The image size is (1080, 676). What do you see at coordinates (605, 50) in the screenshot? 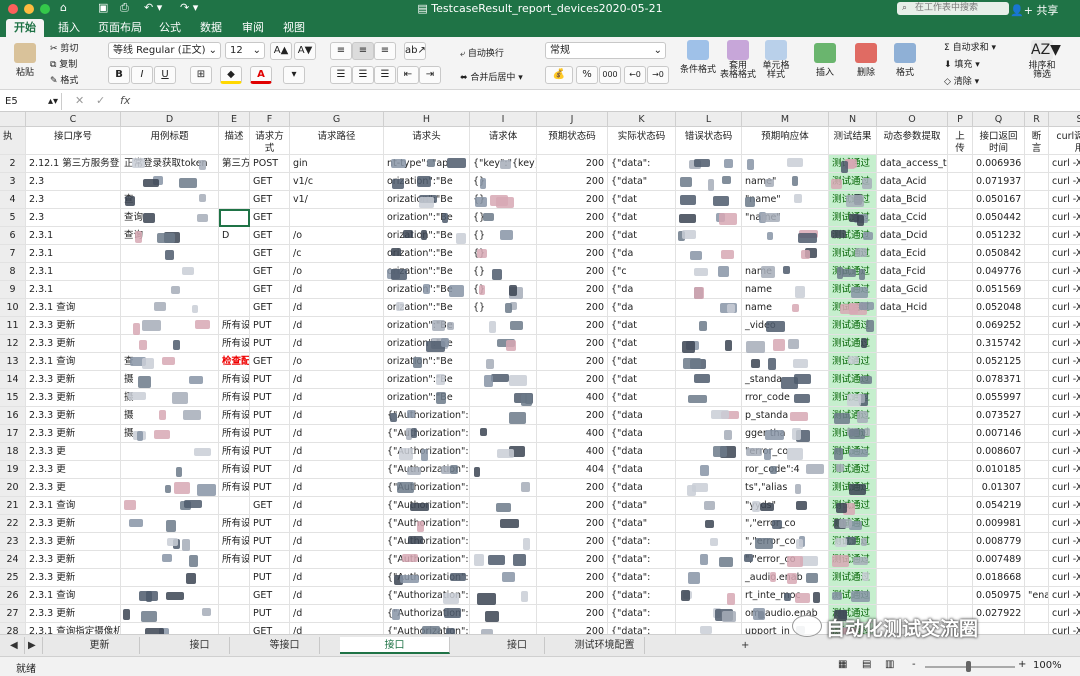
I see `number-format-select: 常规 ⌄` at bounding box center [605, 50].